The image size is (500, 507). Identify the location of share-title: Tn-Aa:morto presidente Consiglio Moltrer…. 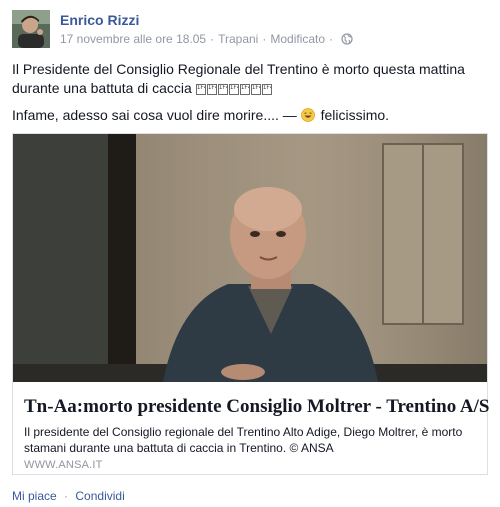
(257, 407).